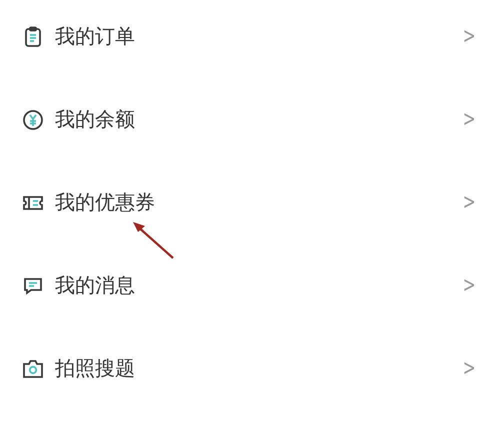  What do you see at coordinates (257, 368) in the screenshot?
I see `menu-label: 拍照搜题` at bounding box center [257, 368].